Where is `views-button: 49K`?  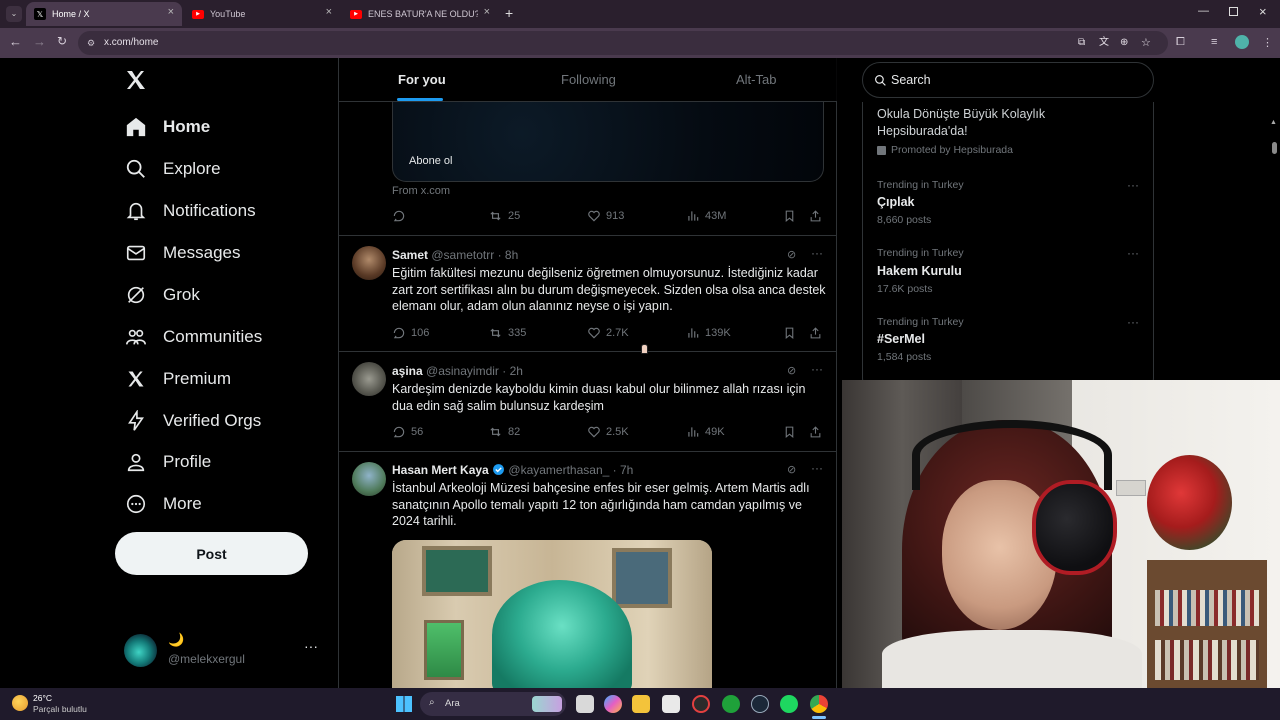
views-button: 49K is located at coordinates (705, 432).